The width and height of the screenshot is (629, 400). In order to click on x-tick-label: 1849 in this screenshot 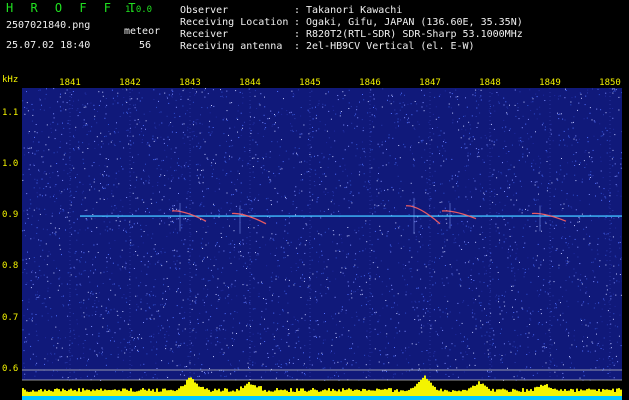, I will do `click(550, 83)`.